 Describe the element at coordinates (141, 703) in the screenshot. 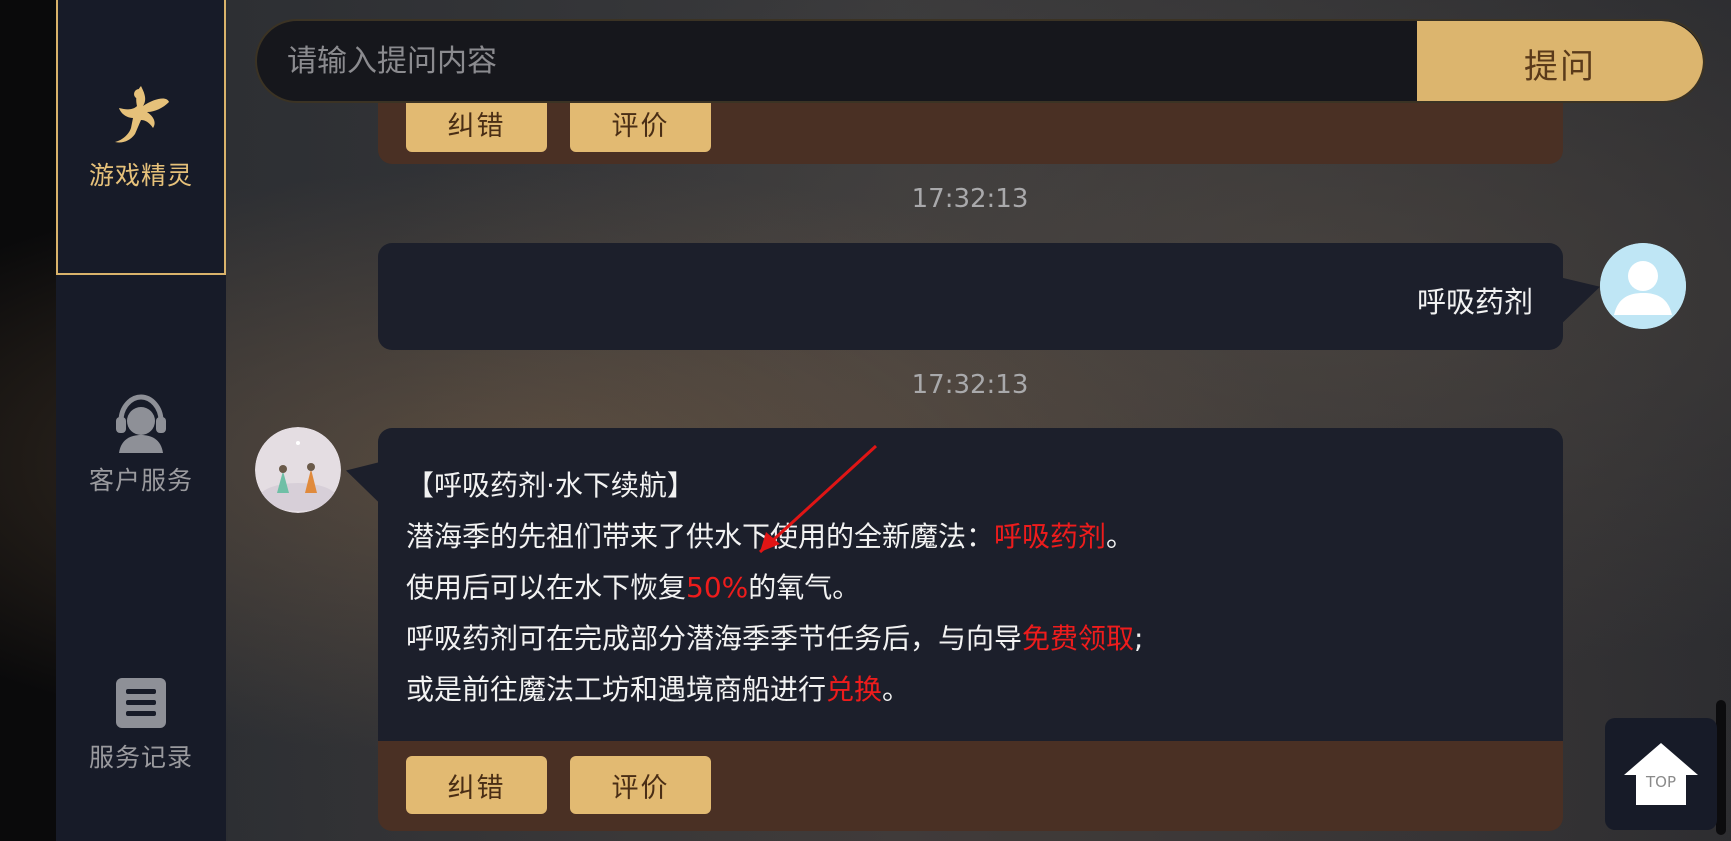

I see `records-icon` at that location.